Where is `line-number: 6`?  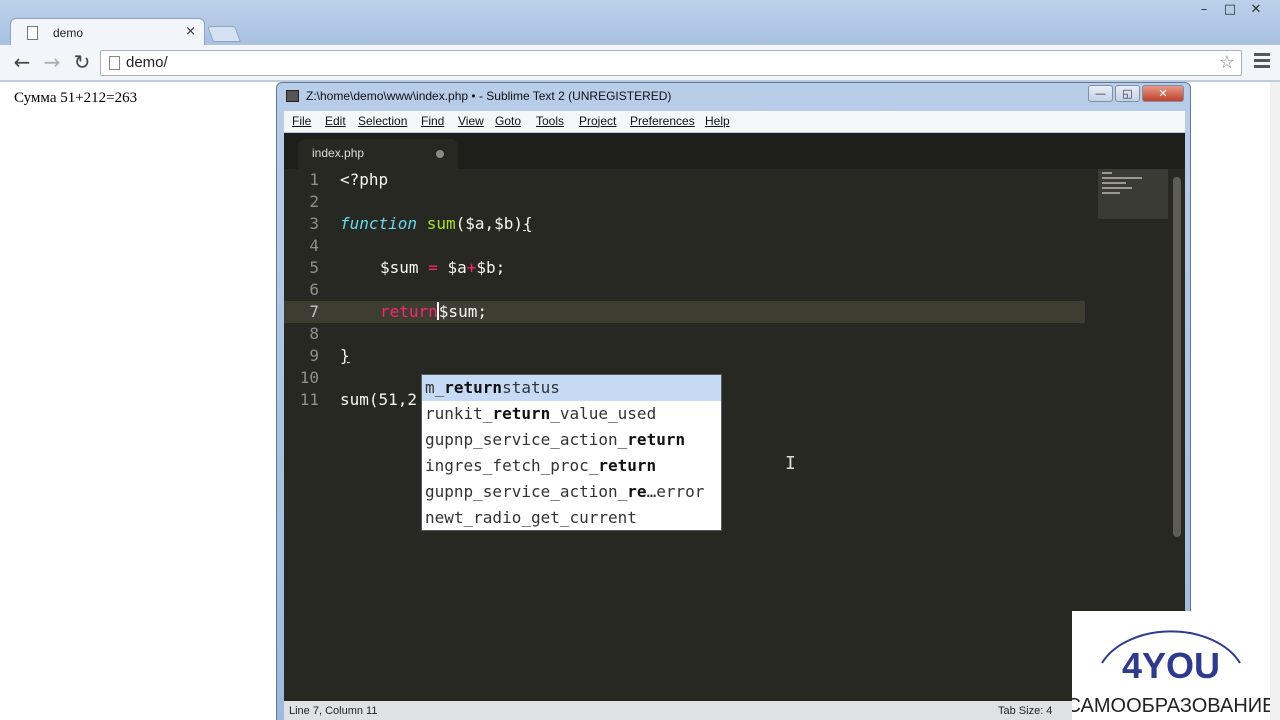 line-number: 6 is located at coordinates (314, 289).